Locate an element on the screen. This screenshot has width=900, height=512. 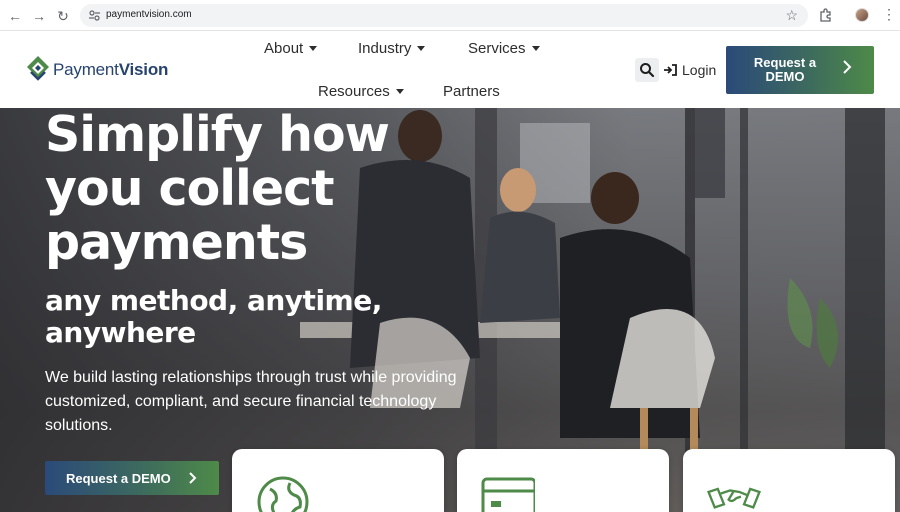
profile-avatar is located at coordinates (862, 15).